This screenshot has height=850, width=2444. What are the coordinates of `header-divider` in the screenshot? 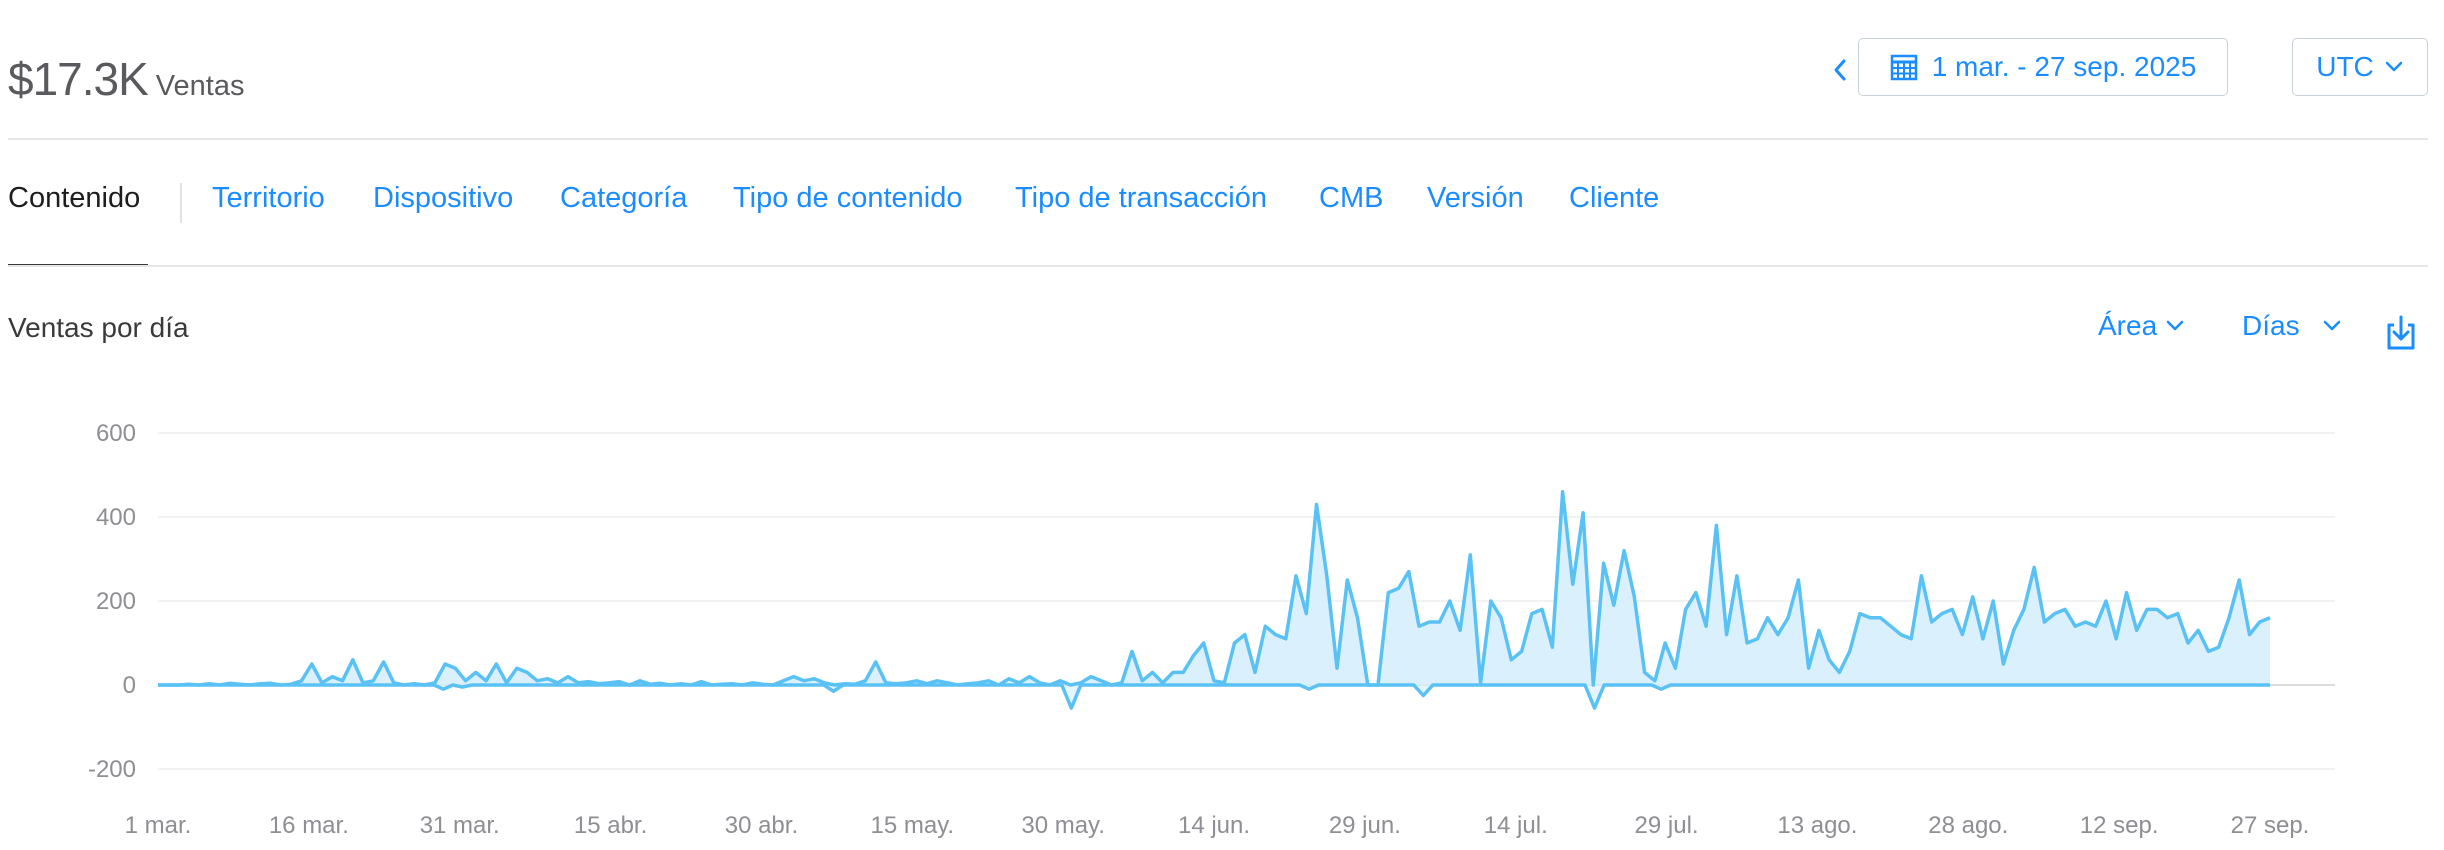 It's located at (1218, 139).